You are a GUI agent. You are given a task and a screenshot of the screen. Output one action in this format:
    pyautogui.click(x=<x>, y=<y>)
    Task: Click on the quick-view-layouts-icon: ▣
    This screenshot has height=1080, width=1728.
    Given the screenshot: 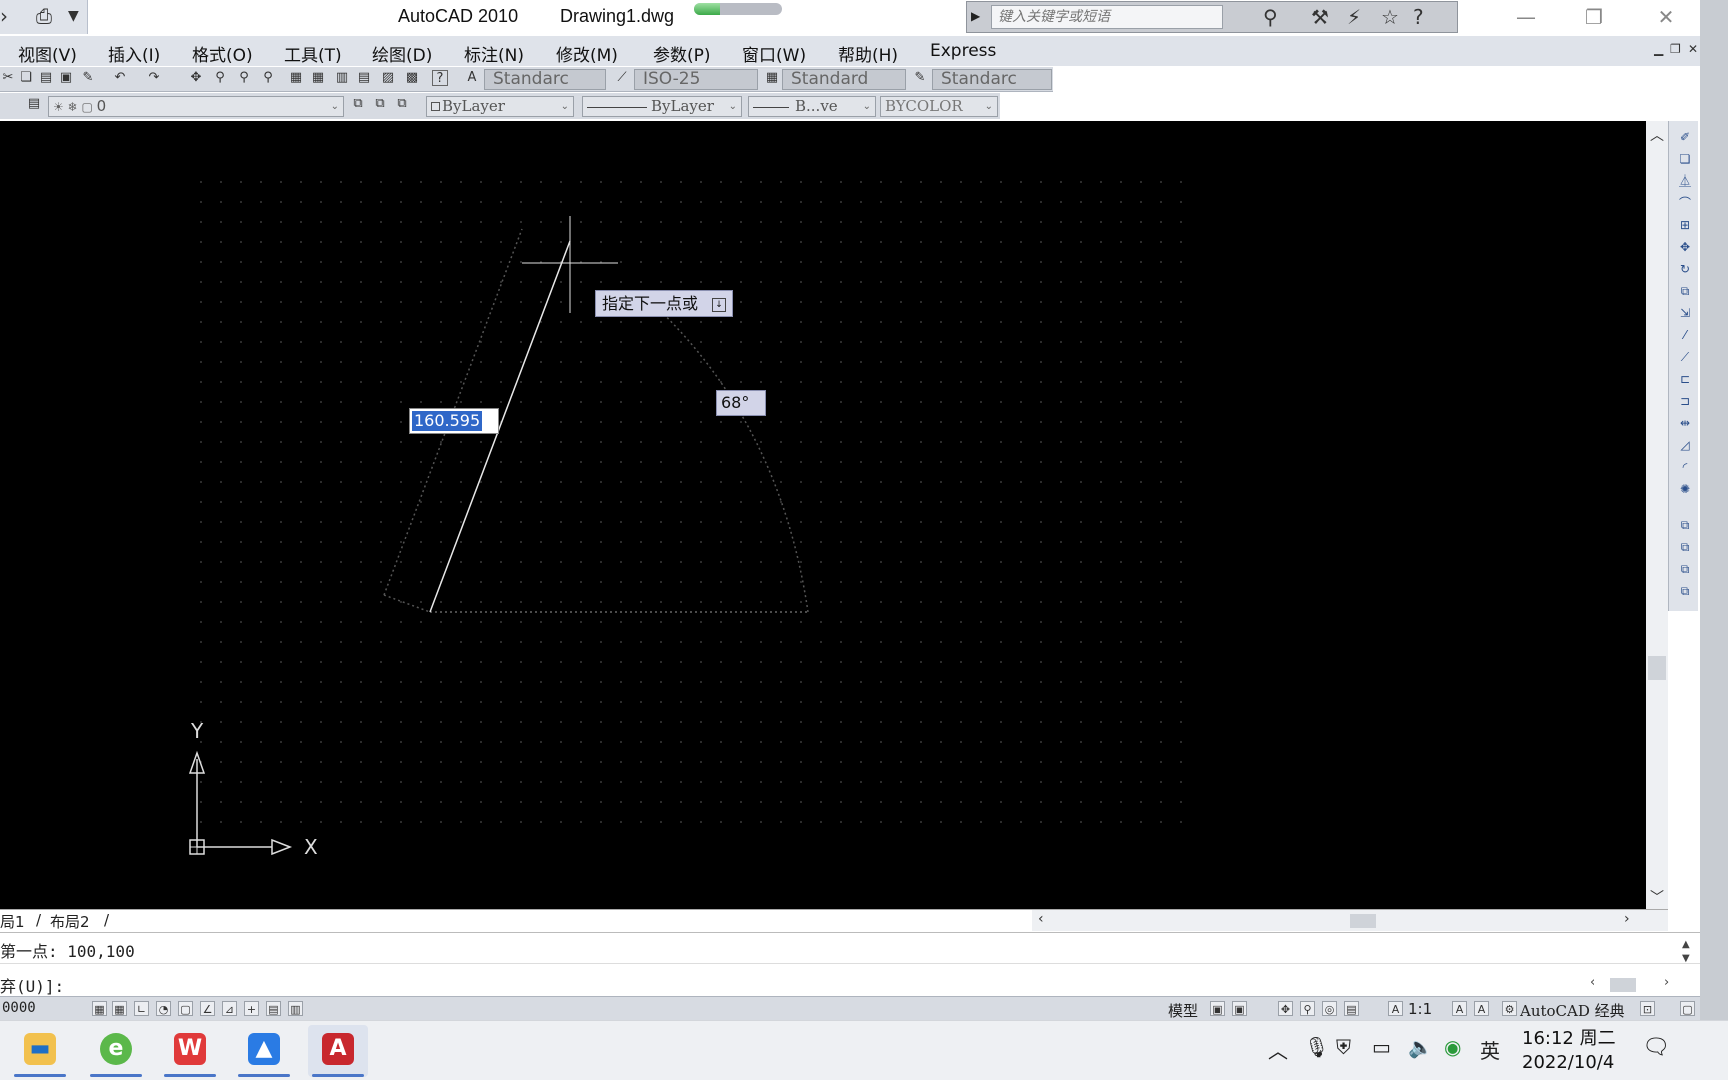 What is the action you would take?
    pyautogui.click(x=1217, y=1008)
    